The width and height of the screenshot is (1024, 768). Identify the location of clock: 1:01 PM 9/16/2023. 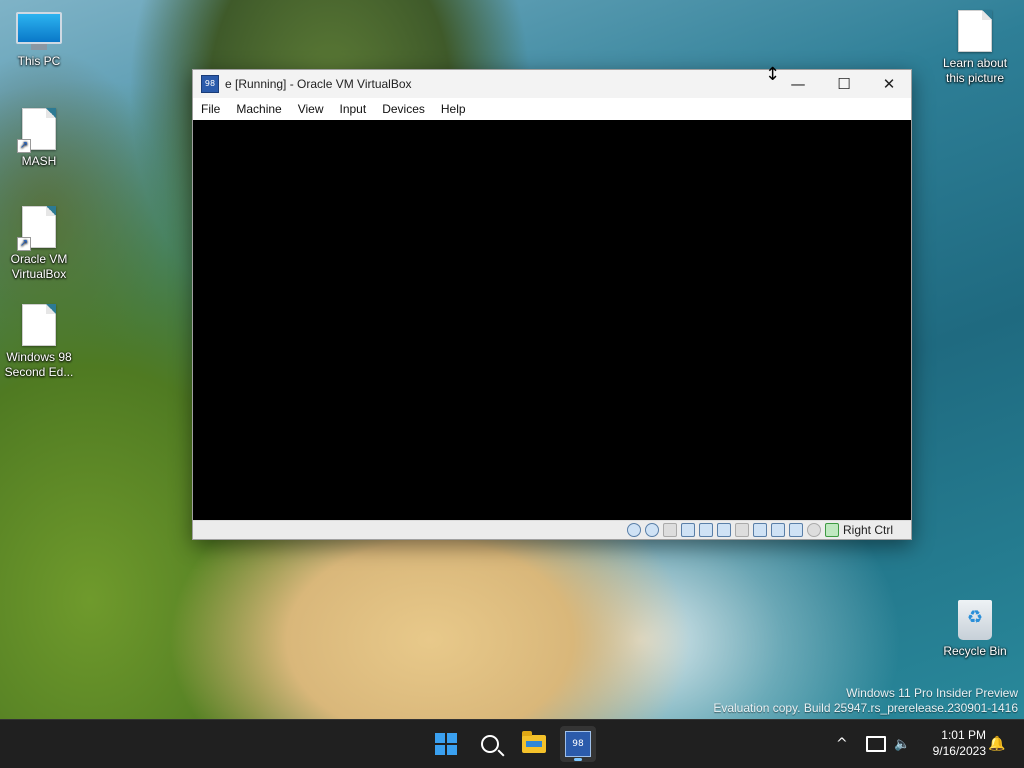
(959, 743).